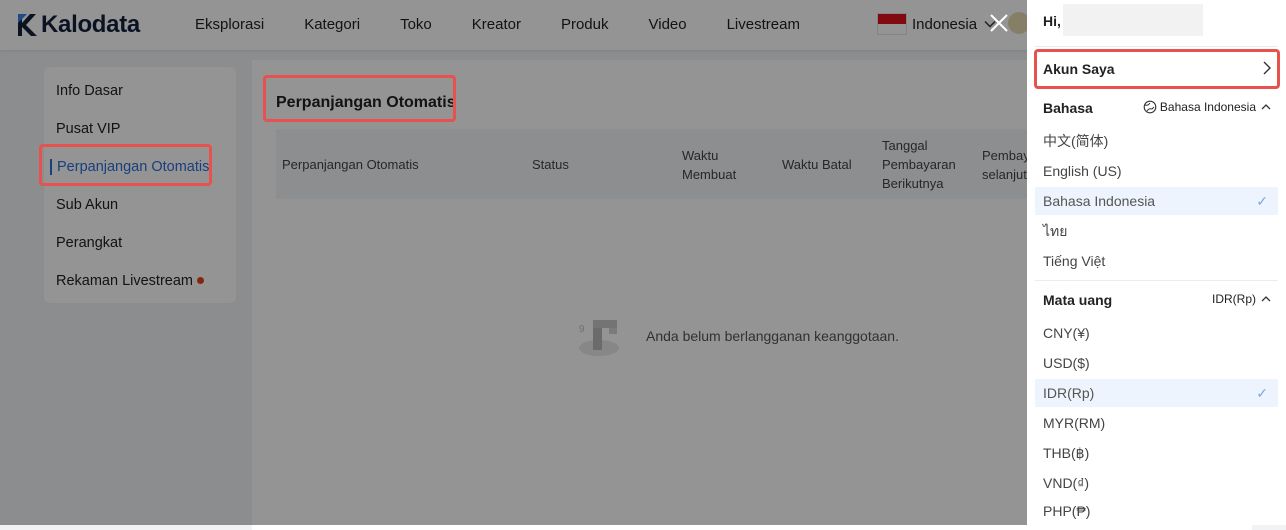 The height and width of the screenshot is (530, 1286). Describe the element at coordinates (1156, 511) in the screenshot. I see `currency-option: PHP(₱)` at that location.